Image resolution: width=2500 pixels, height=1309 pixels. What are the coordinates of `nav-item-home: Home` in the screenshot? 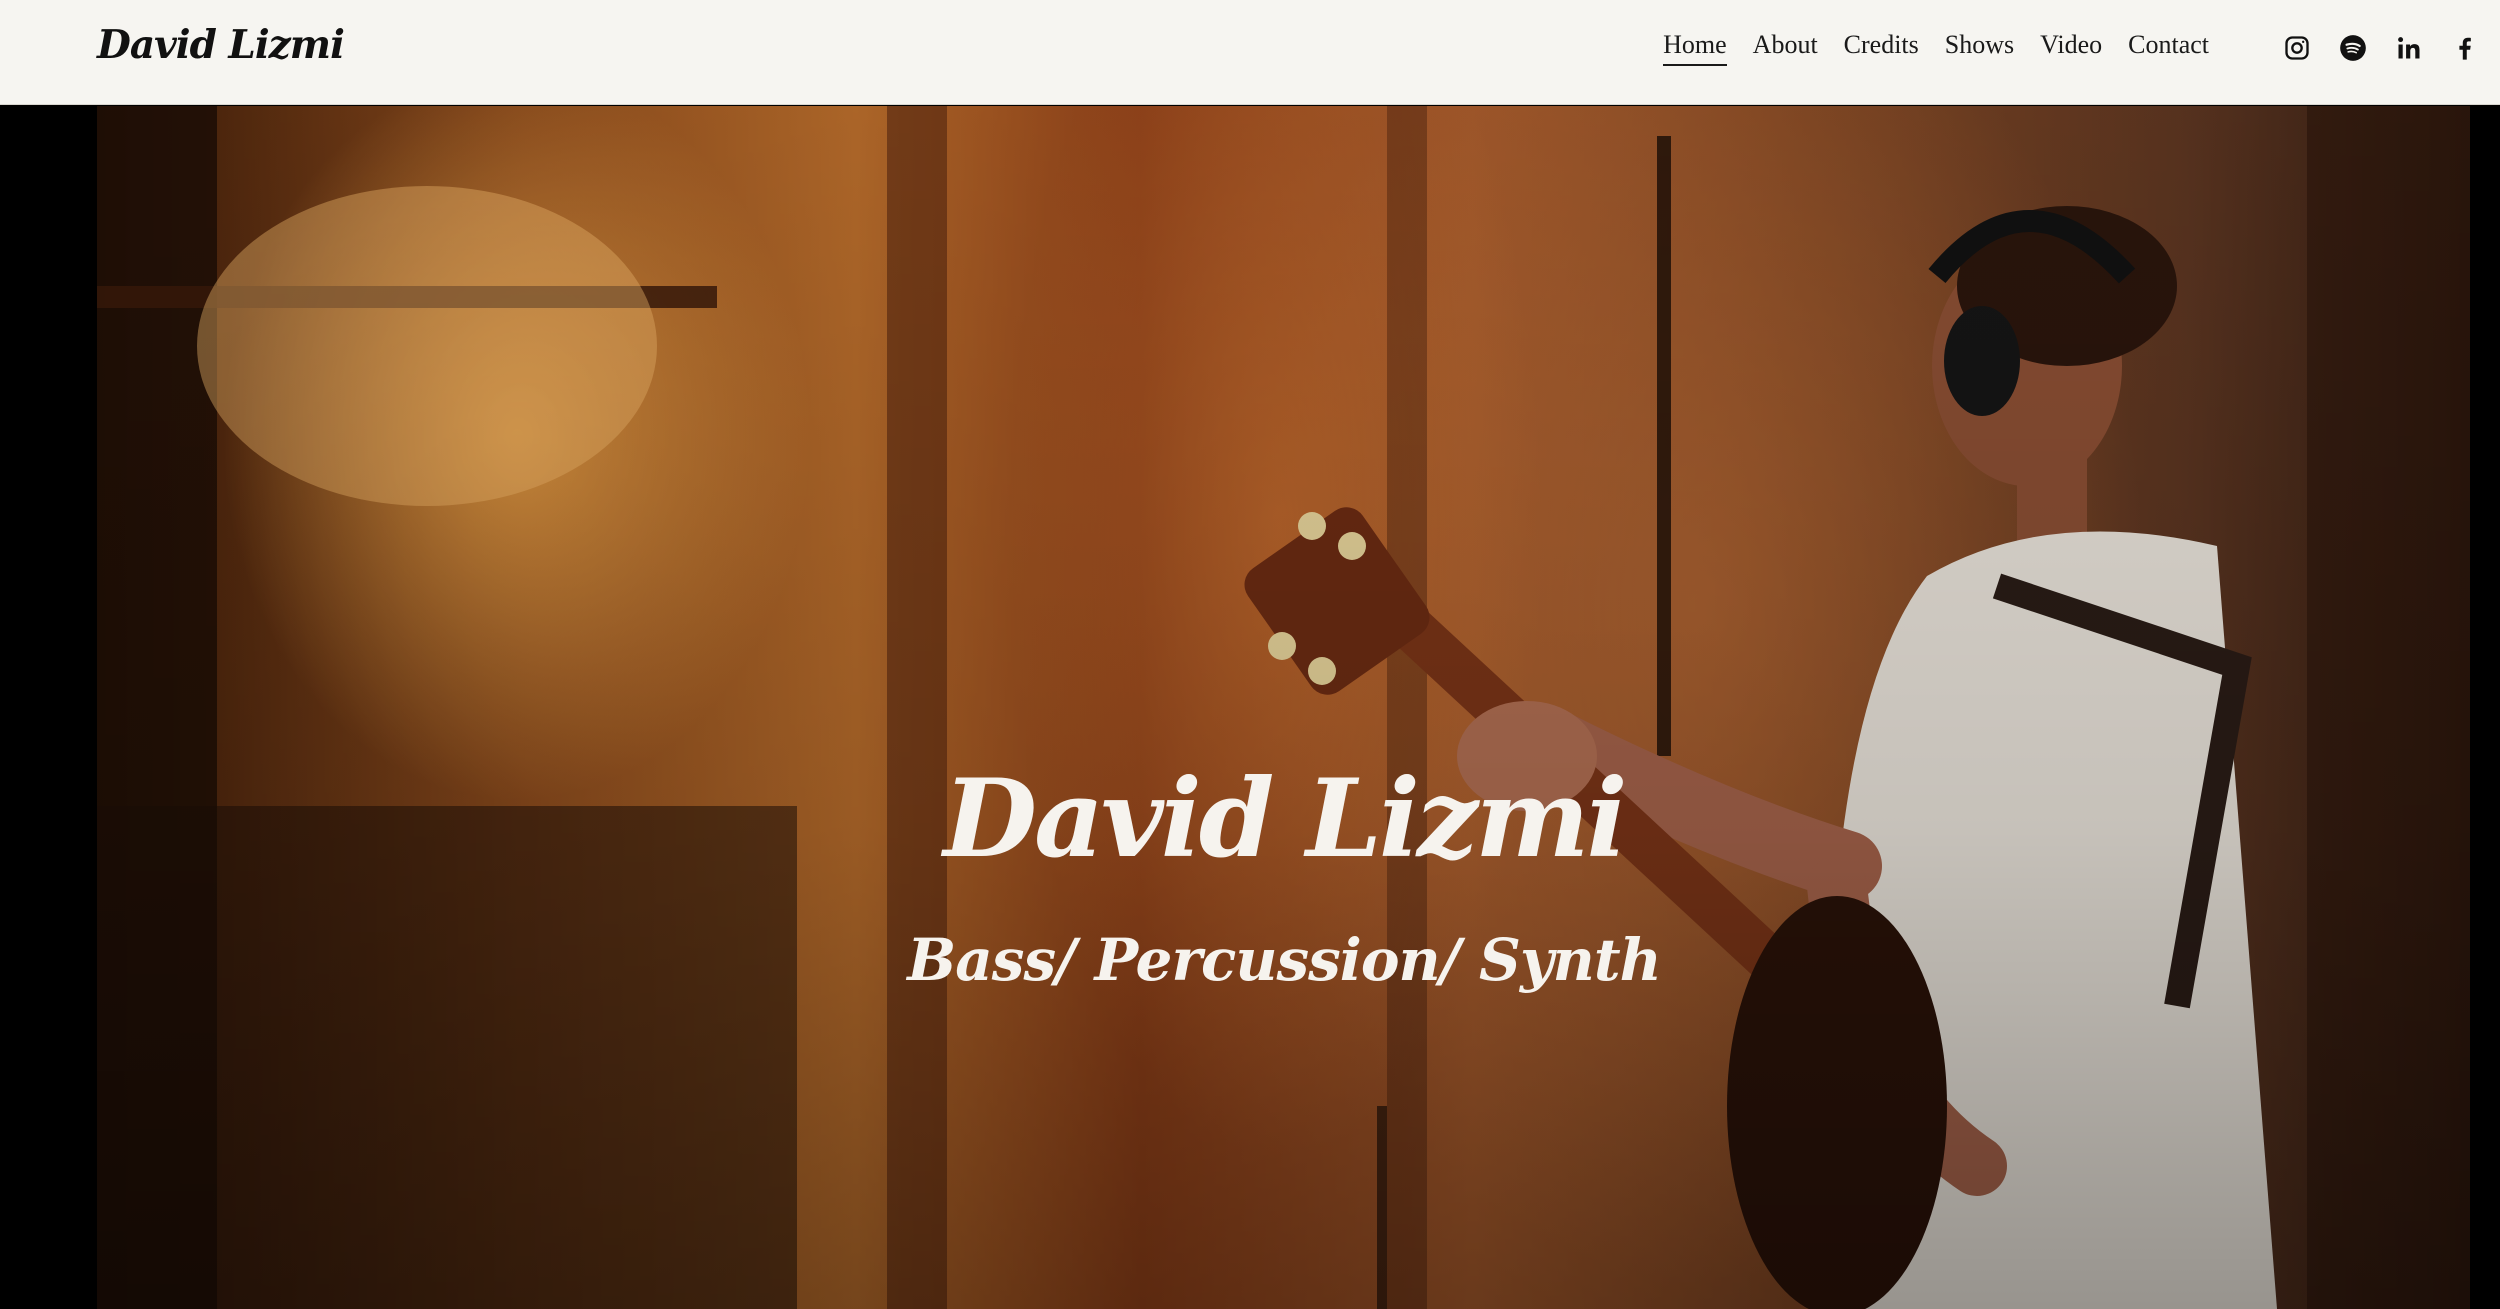 It's located at (1695, 48).